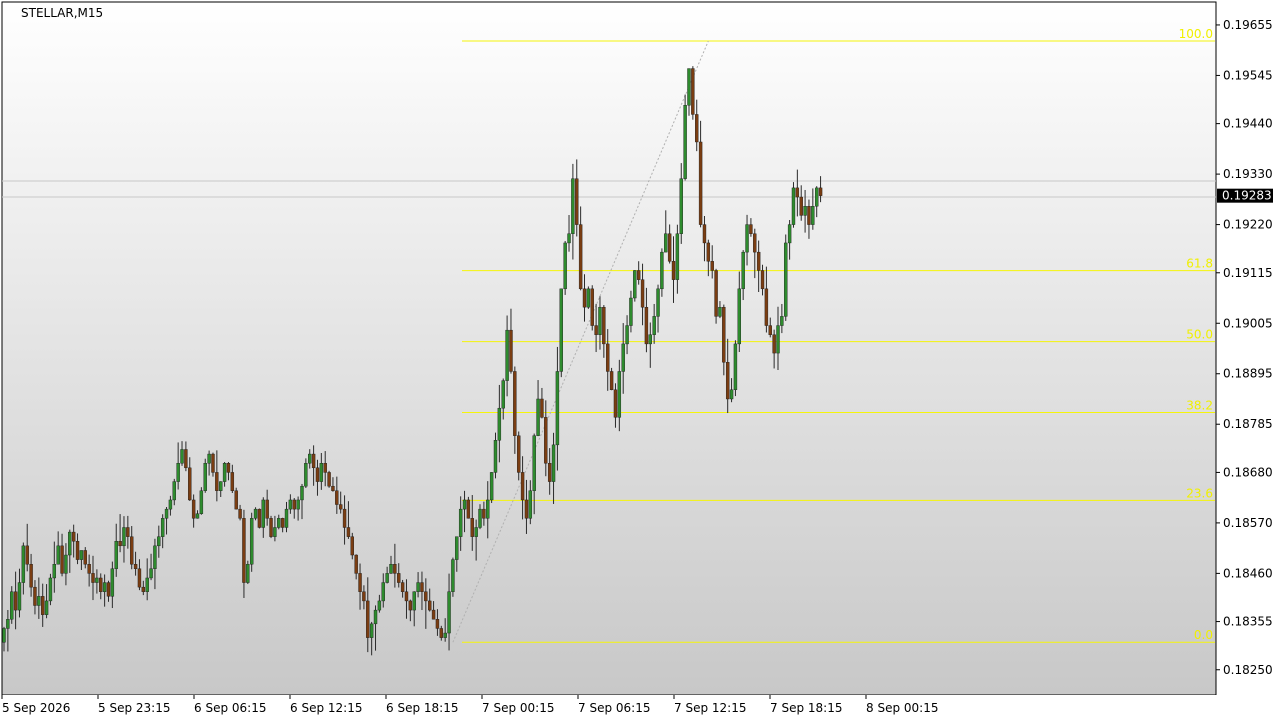  I want to click on time-tick-label: 7 Sep 18:15, so click(806, 708).